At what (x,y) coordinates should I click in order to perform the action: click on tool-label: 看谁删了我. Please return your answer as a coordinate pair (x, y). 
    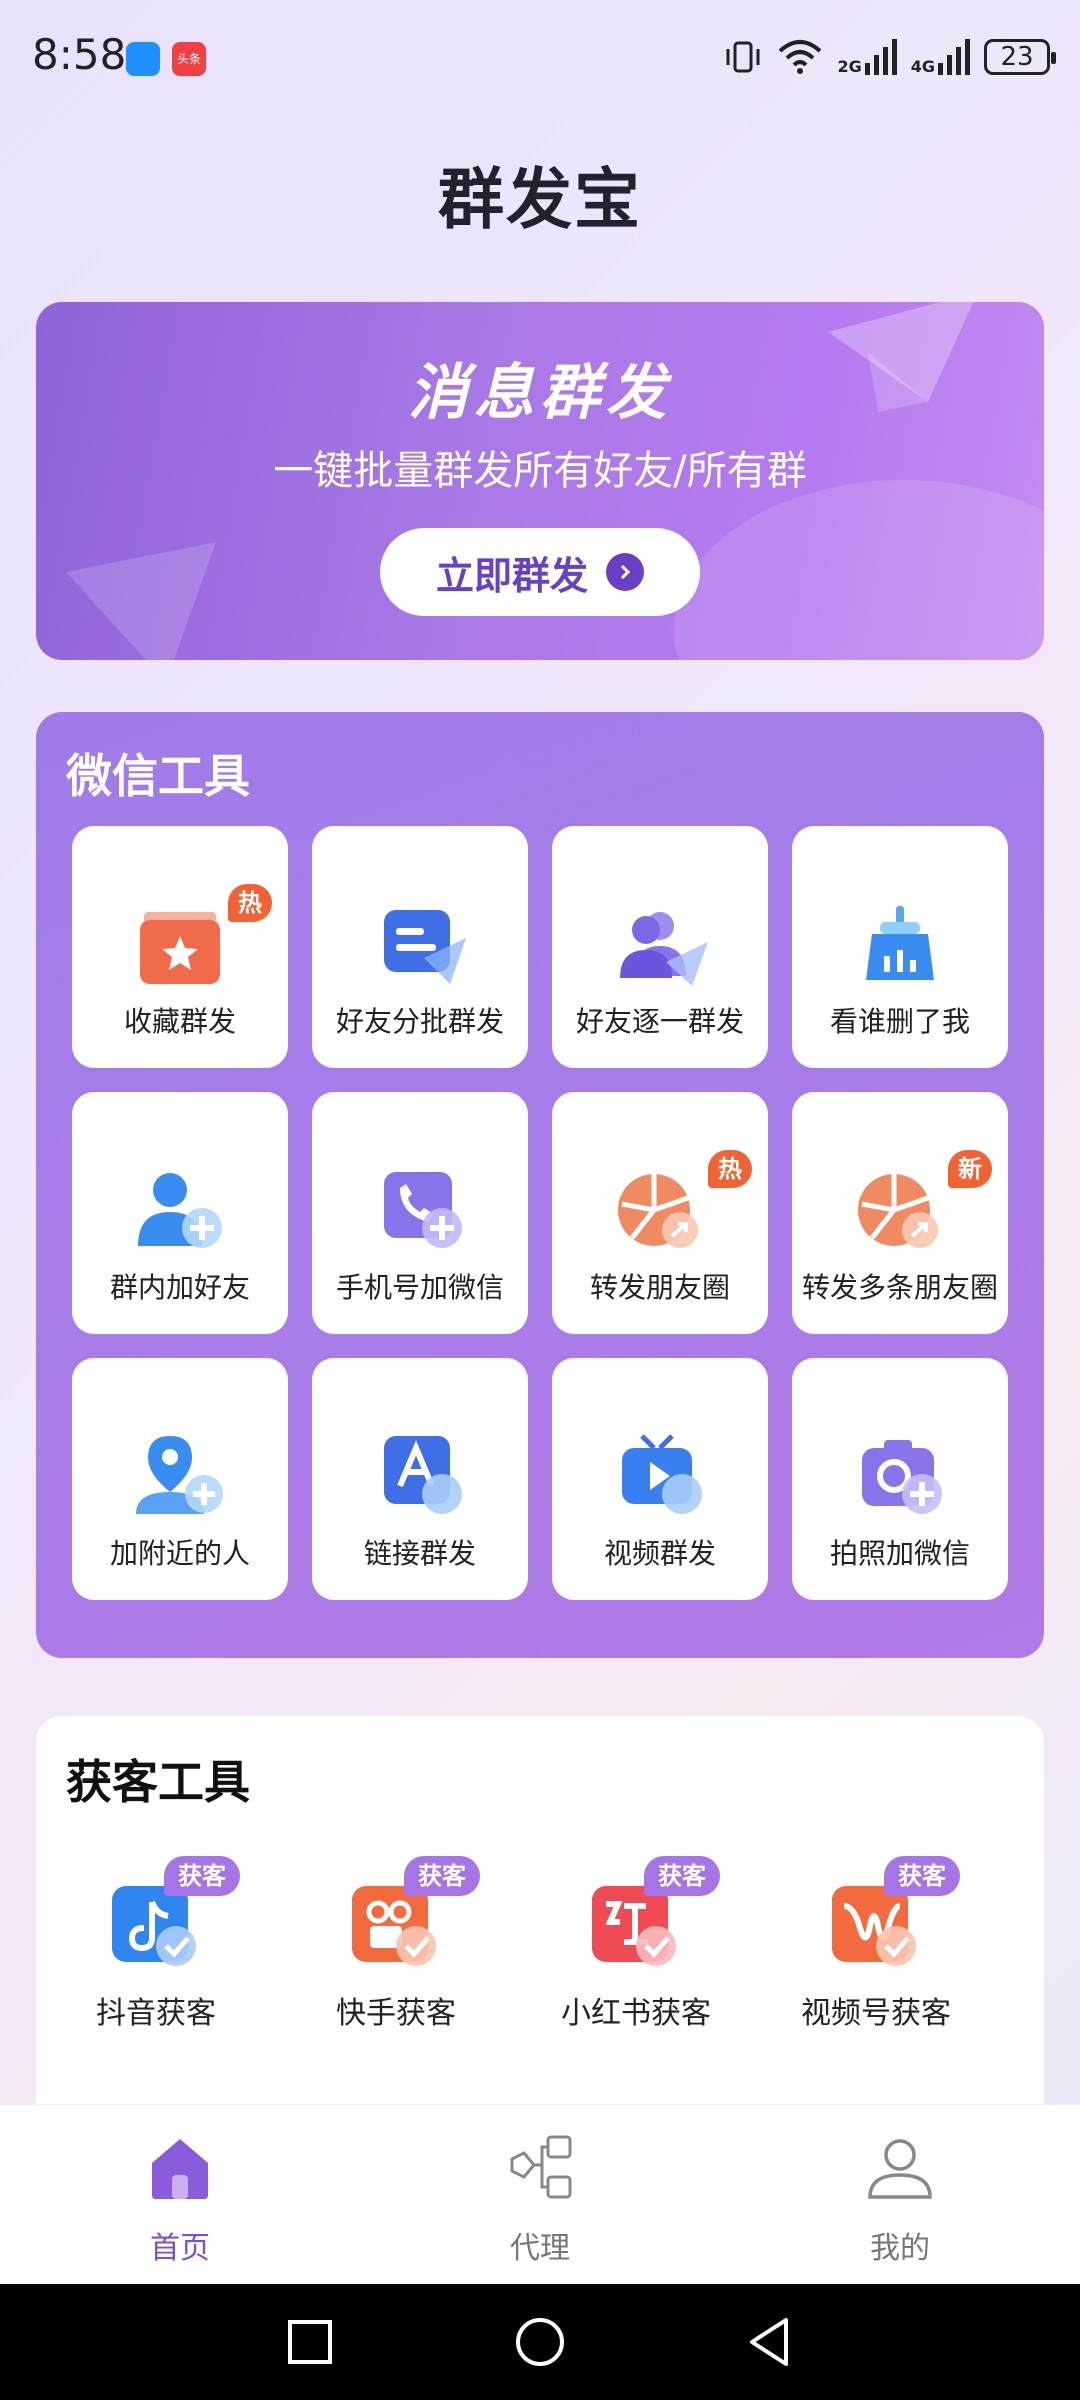
    Looking at the image, I should click on (899, 1021).